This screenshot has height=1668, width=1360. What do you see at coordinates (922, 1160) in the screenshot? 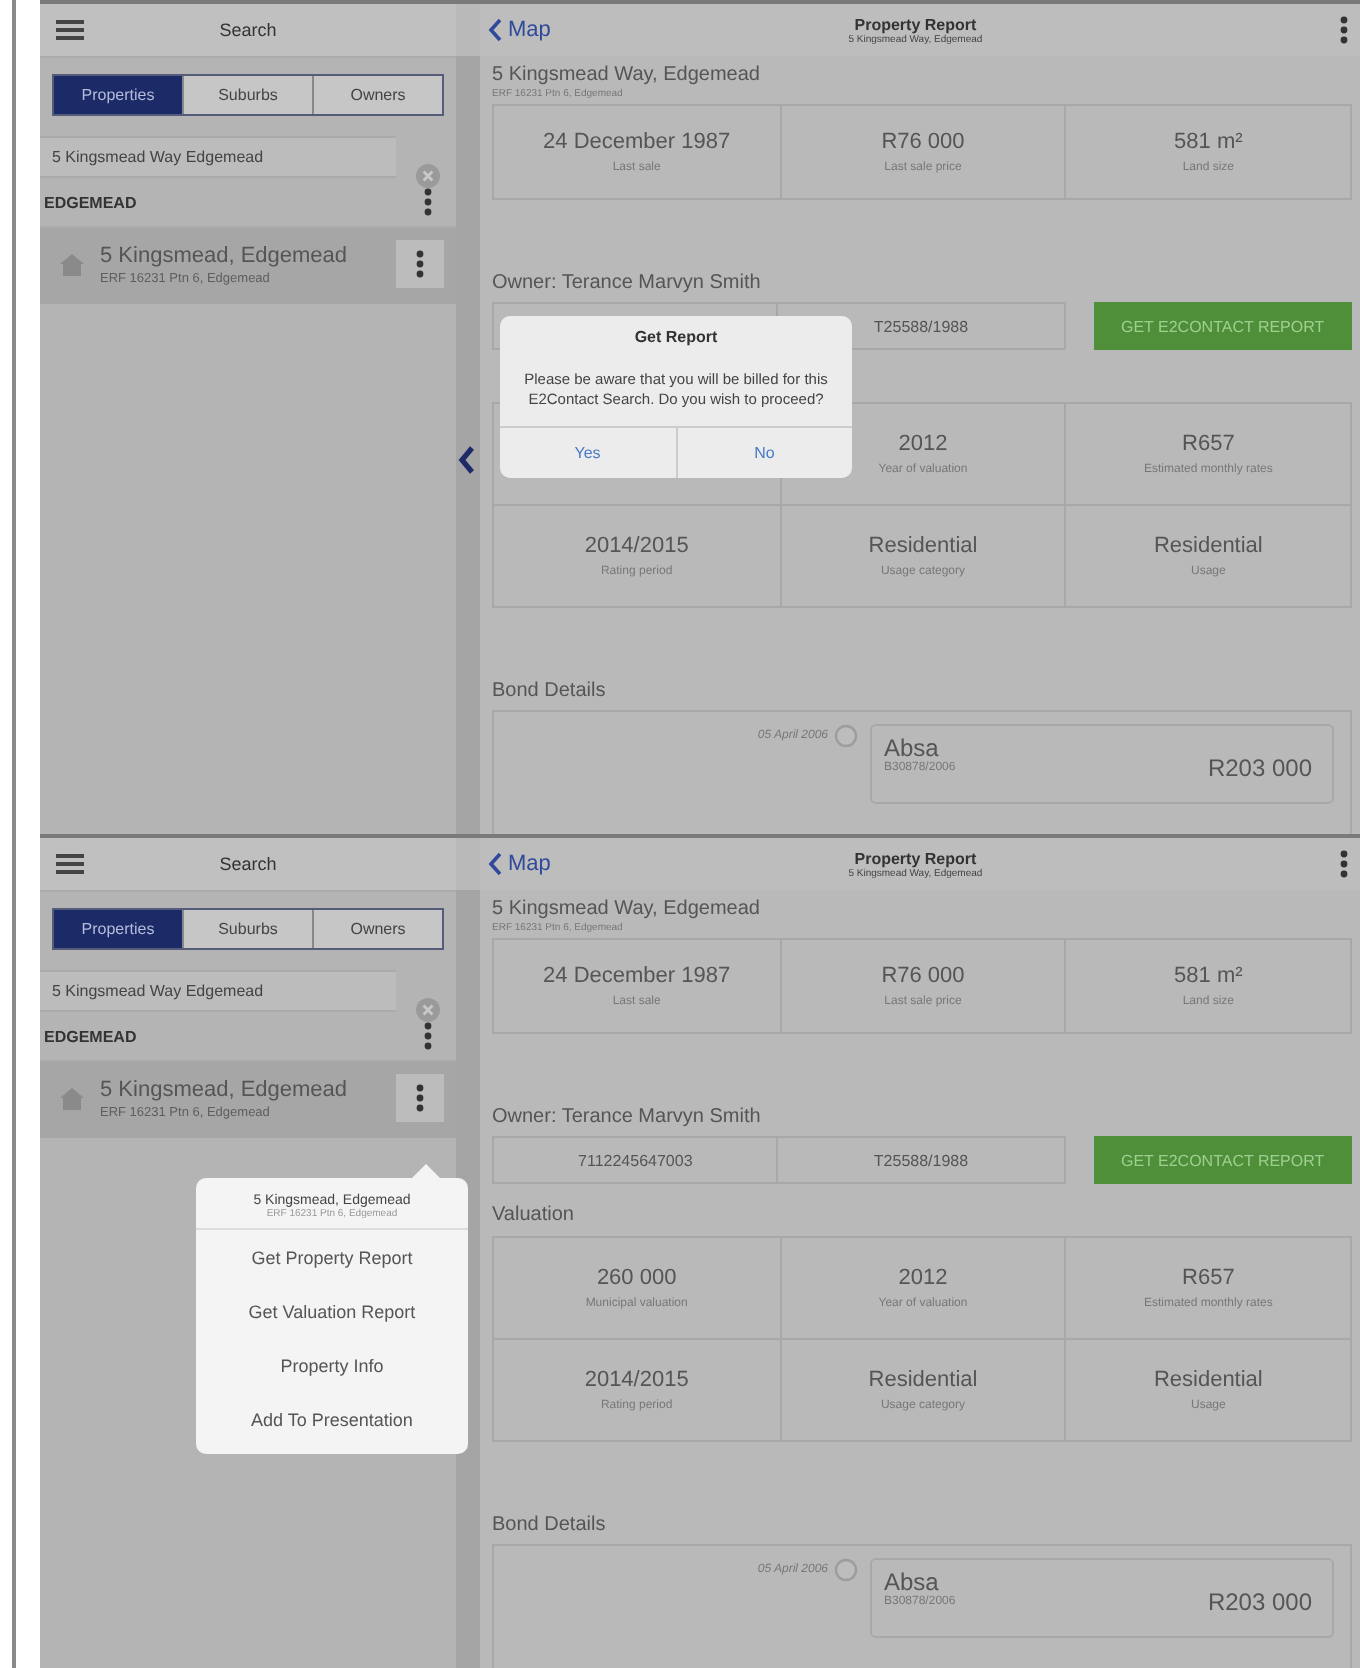
I see `deed-number-cell: T25588/1988` at bounding box center [922, 1160].